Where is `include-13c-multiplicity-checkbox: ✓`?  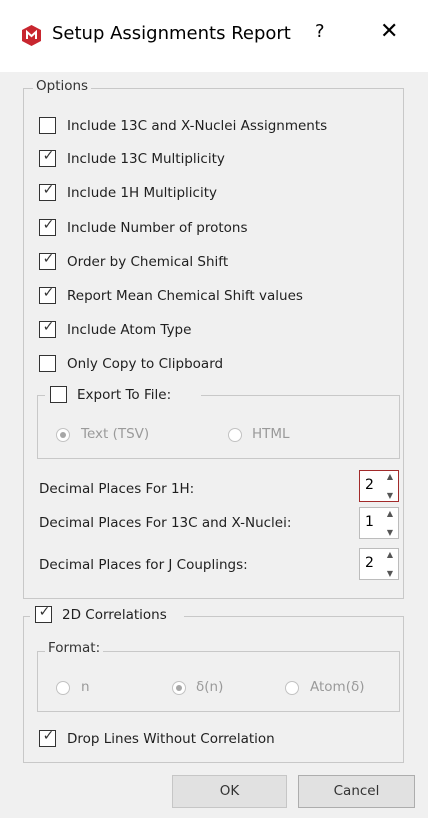
include-13c-multiplicity-checkbox: ✓ is located at coordinates (47, 157).